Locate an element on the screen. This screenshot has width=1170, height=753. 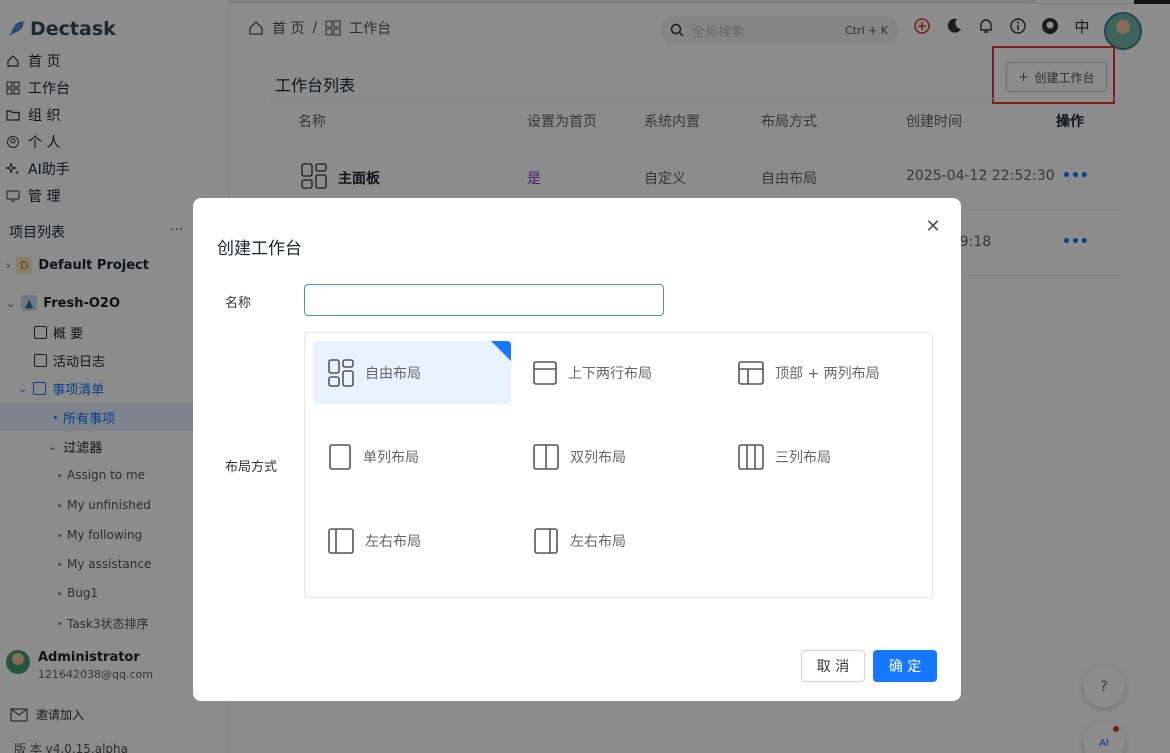
name-input is located at coordinates (484, 300).